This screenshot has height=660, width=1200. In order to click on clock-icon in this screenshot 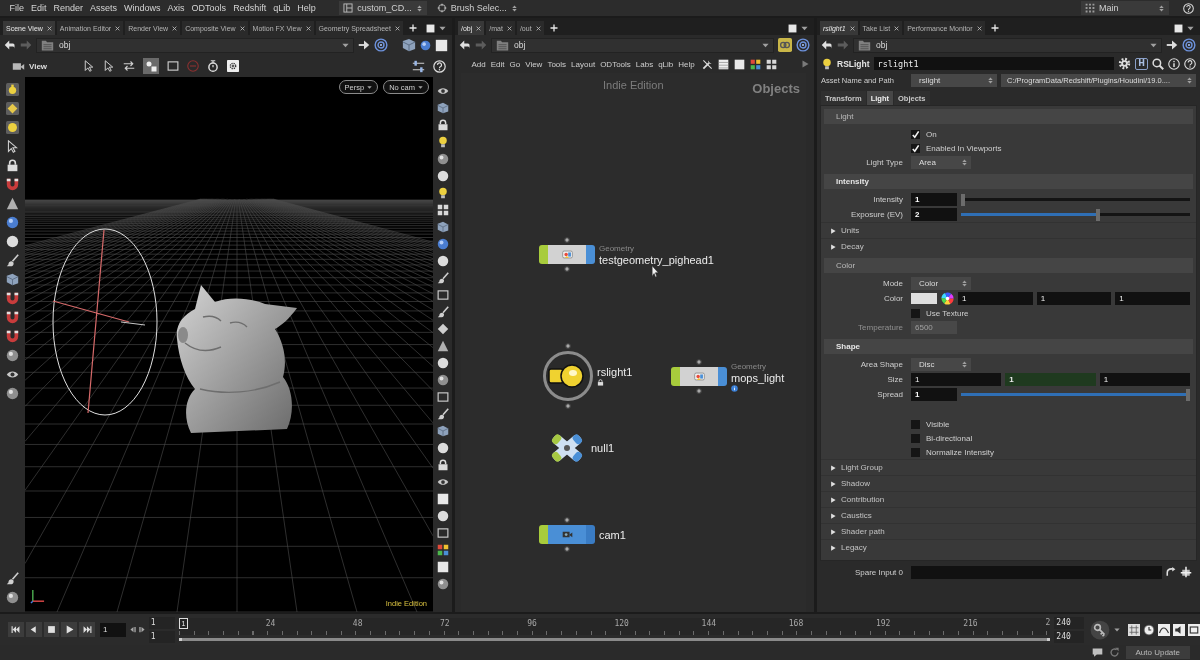, I will do `click(1149, 629)`.